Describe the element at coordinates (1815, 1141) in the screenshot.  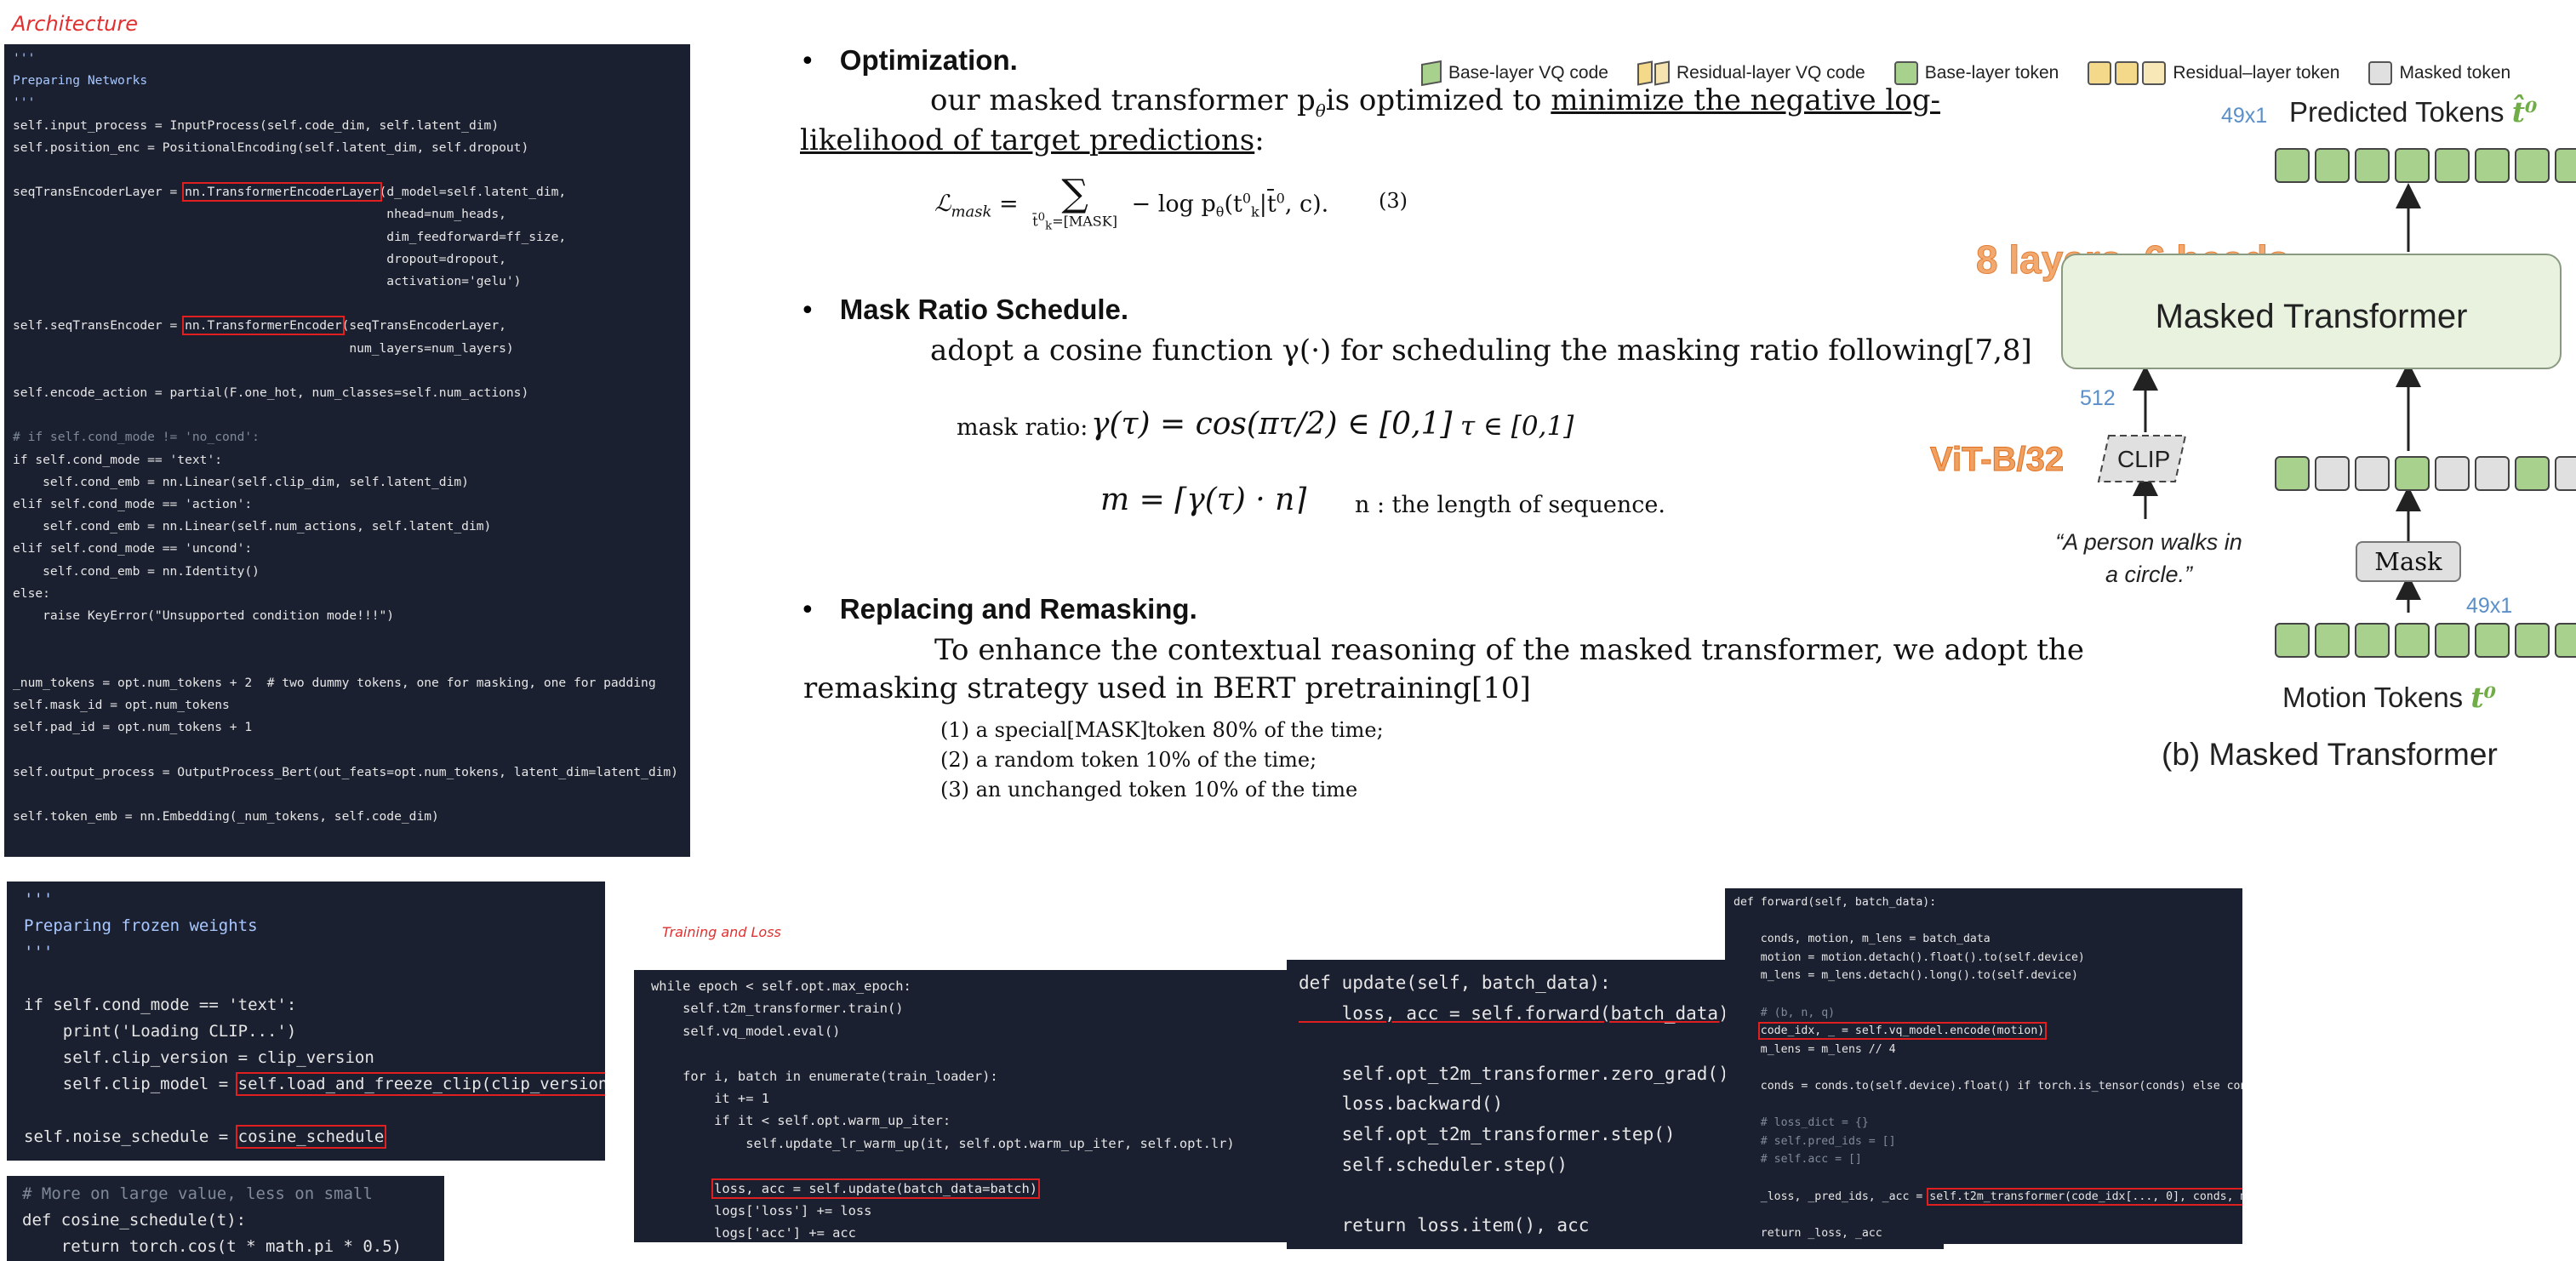
I see `code-line: # self.pred_ids = []` at that location.